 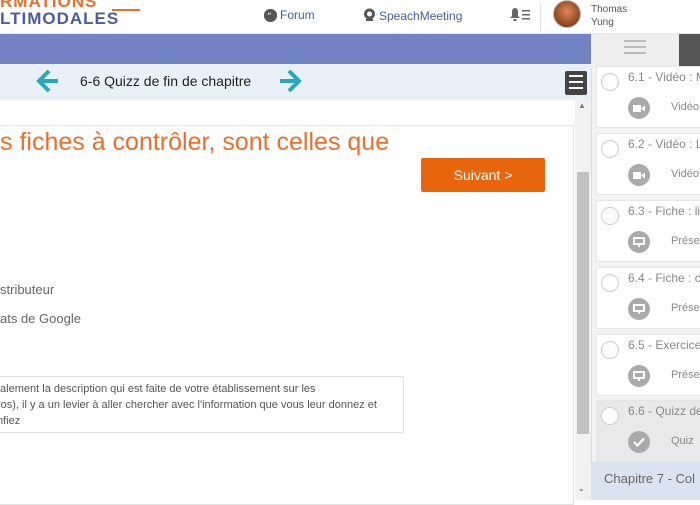 What do you see at coordinates (195, 142) in the screenshot?
I see `quiz-question: s fiches à contrôler, sont celles que` at bounding box center [195, 142].